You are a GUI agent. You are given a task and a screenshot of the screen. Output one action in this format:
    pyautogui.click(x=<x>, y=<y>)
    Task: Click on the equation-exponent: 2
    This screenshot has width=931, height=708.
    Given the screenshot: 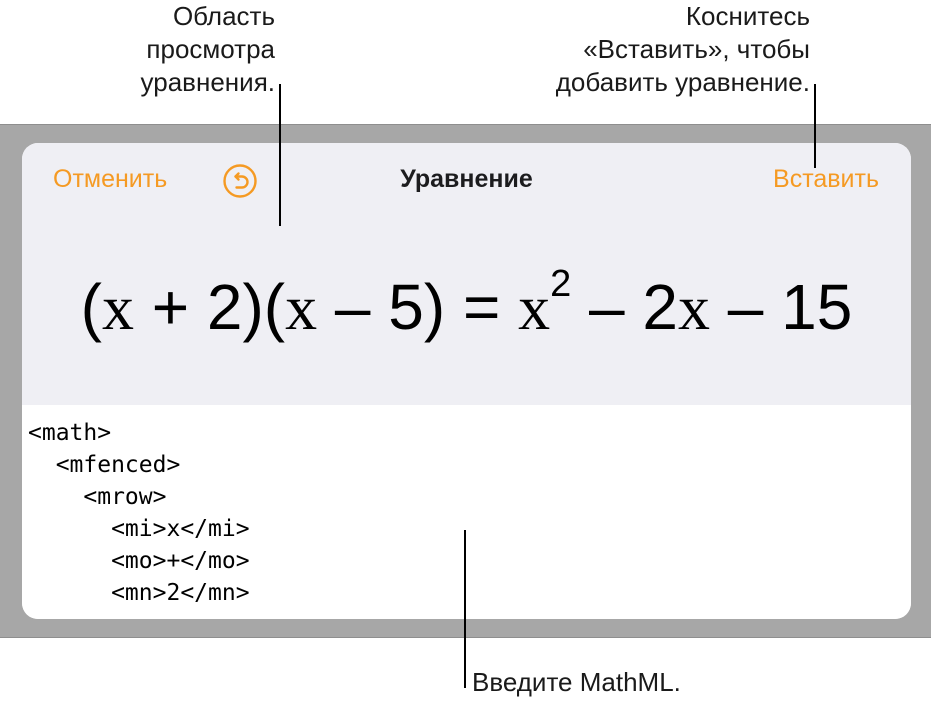 What is the action you would take?
    pyautogui.click(x=561, y=284)
    